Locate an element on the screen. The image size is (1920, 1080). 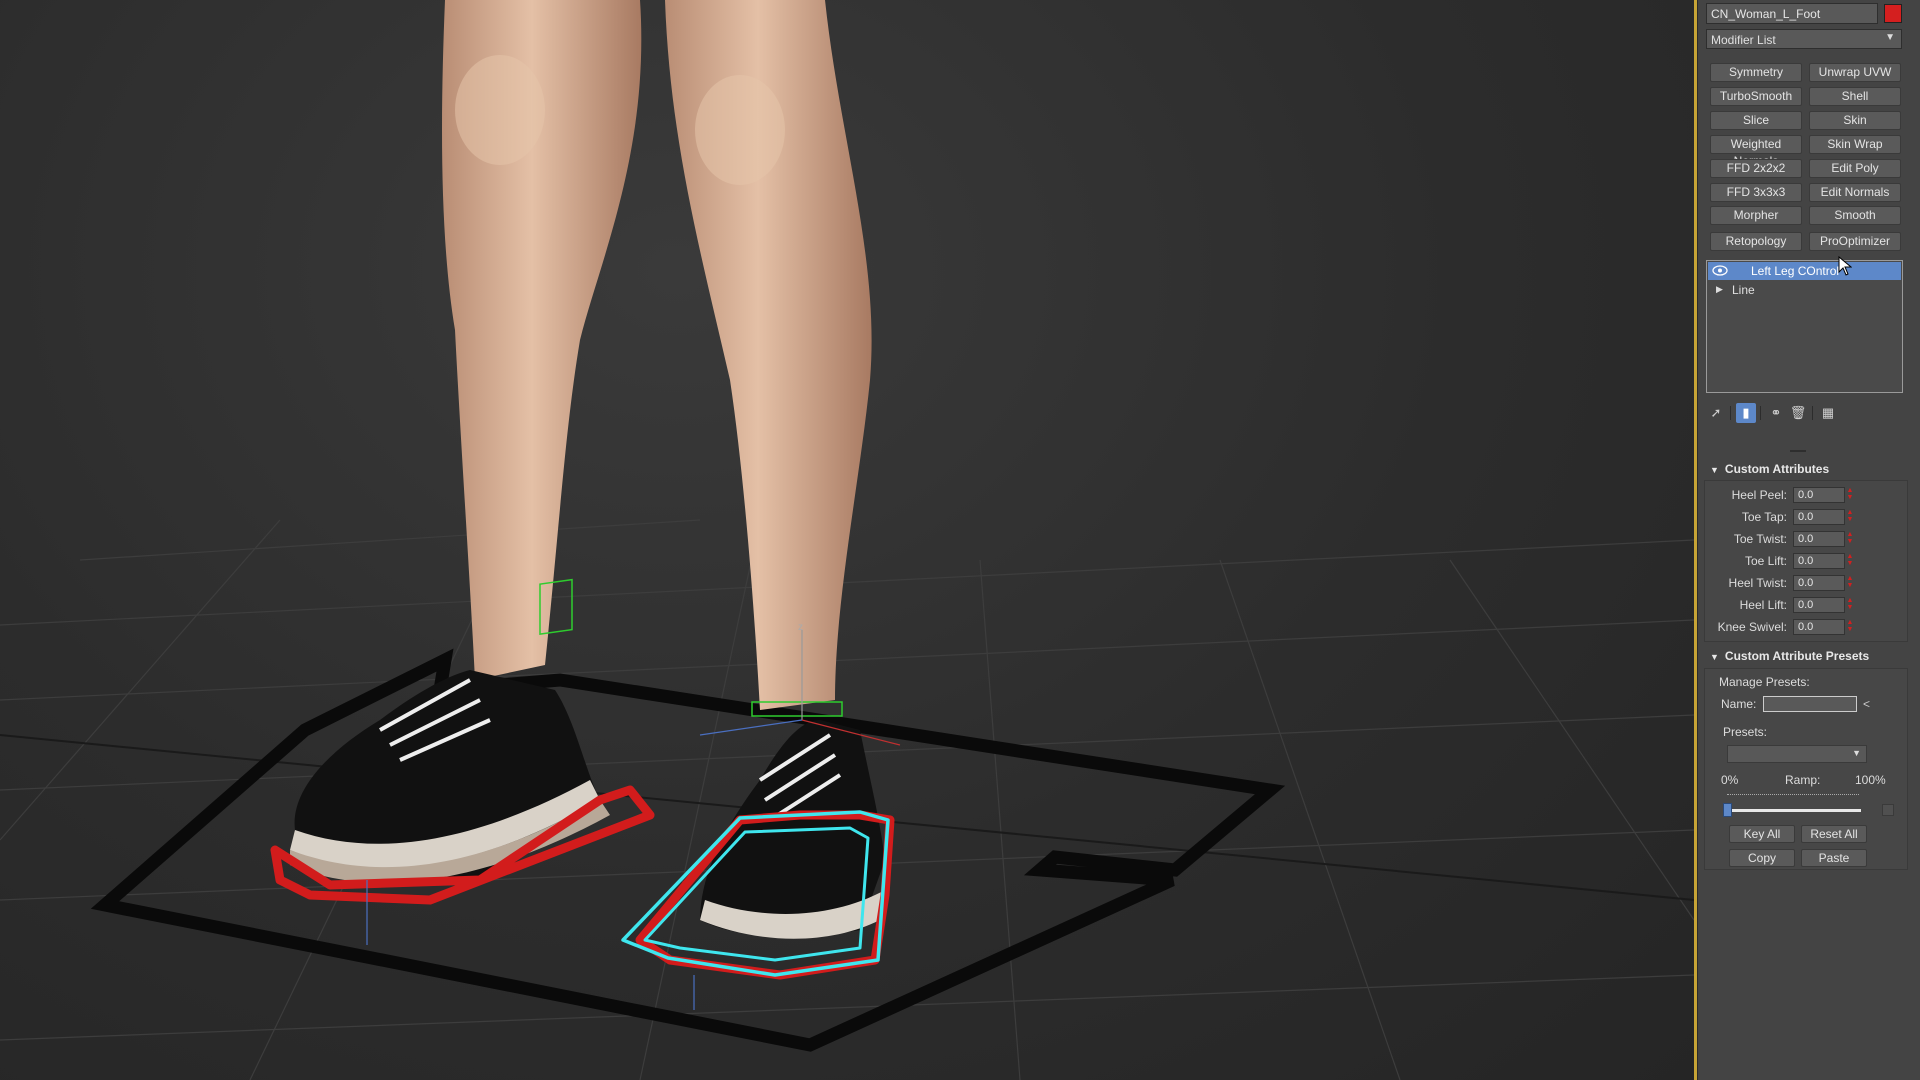
attr-row-heel-peel: Heel Peel: 0.0 ▲ ▼ is located at coordinates (1805, 495).